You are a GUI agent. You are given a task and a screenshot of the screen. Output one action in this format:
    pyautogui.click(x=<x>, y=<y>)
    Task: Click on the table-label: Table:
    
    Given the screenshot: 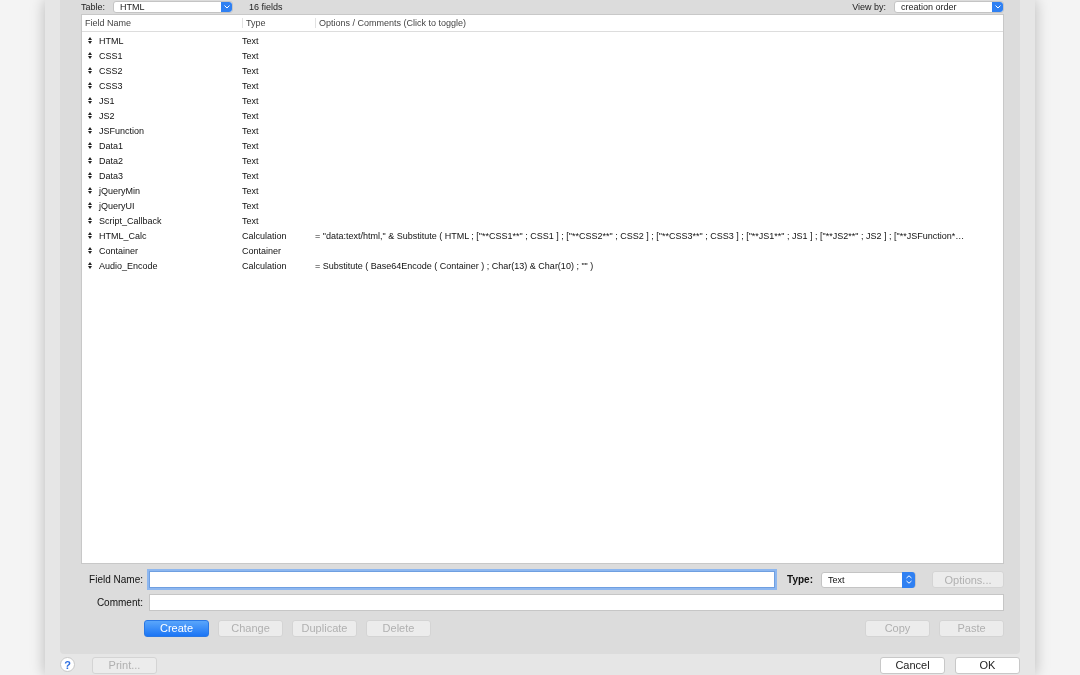 What is the action you would take?
    pyautogui.click(x=93, y=6)
    